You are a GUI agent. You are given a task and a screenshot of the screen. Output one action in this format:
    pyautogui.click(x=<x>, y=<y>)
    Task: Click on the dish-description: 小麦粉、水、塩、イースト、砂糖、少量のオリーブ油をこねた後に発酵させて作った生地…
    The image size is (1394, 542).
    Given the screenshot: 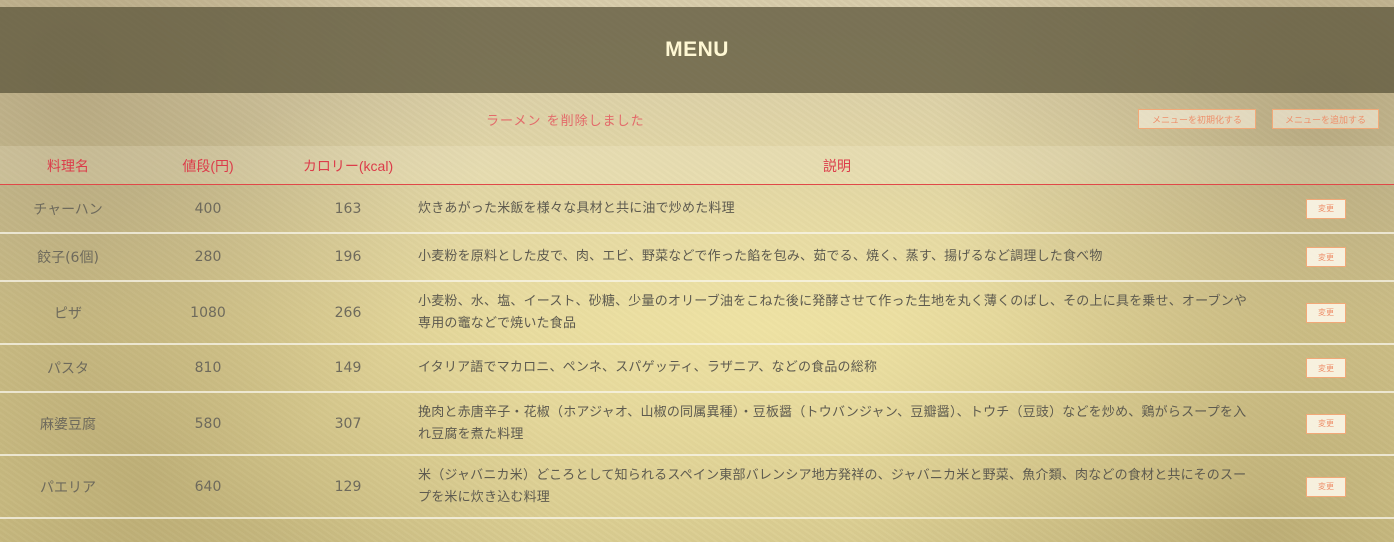 What is the action you would take?
    pyautogui.click(x=833, y=312)
    